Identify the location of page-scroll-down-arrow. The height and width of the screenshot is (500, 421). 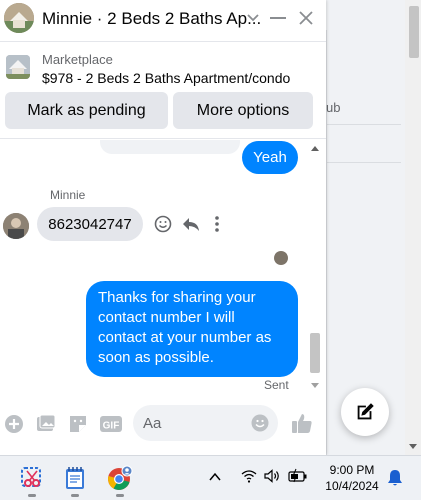
(413, 446).